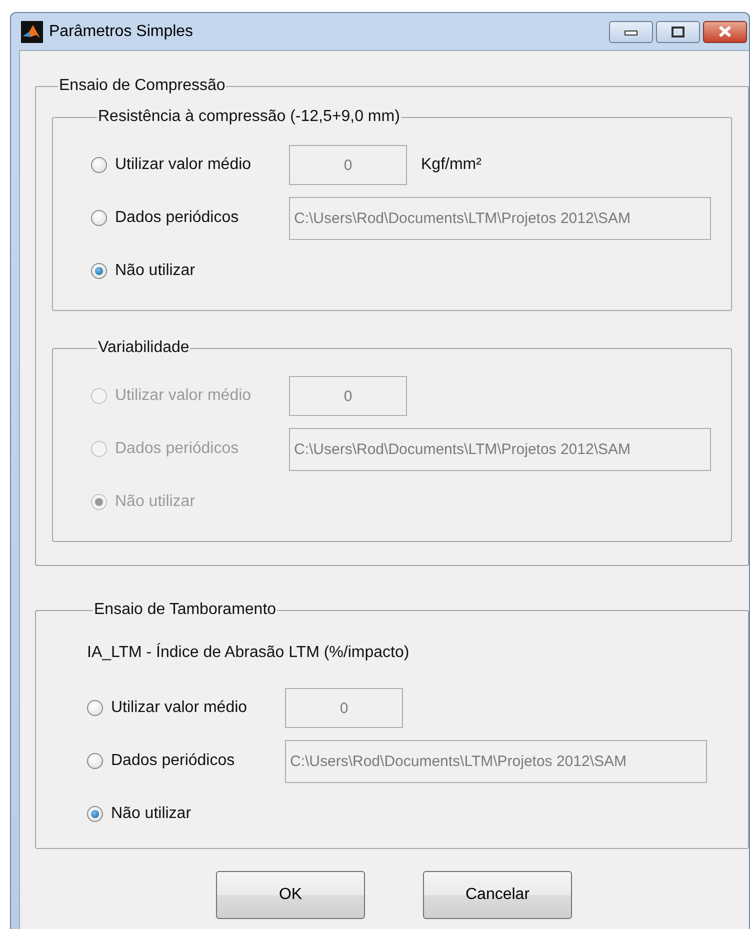 The image size is (750, 929). I want to click on maximize-button, so click(678, 31).